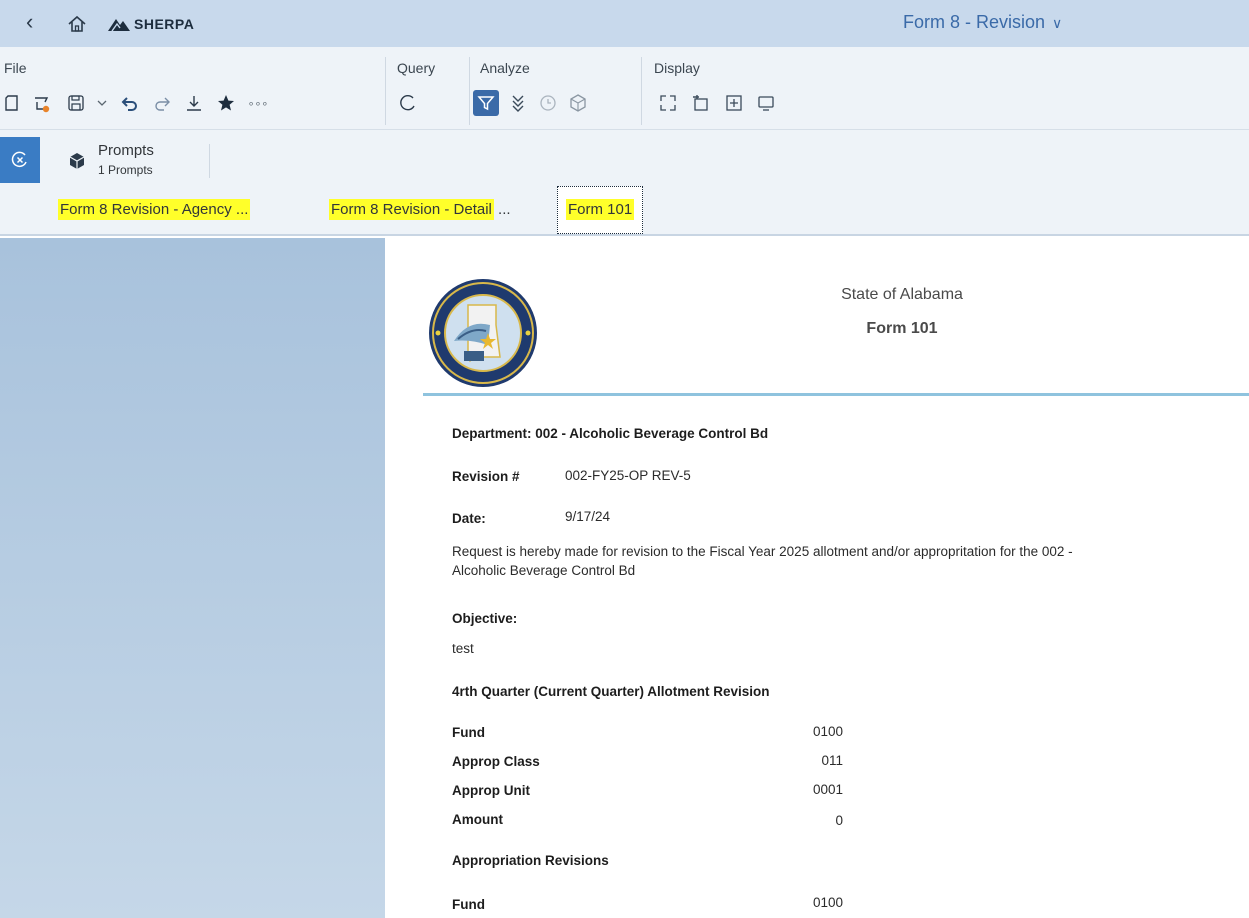  I want to click on allotment-fund-value: 0100, so click(827, 731).